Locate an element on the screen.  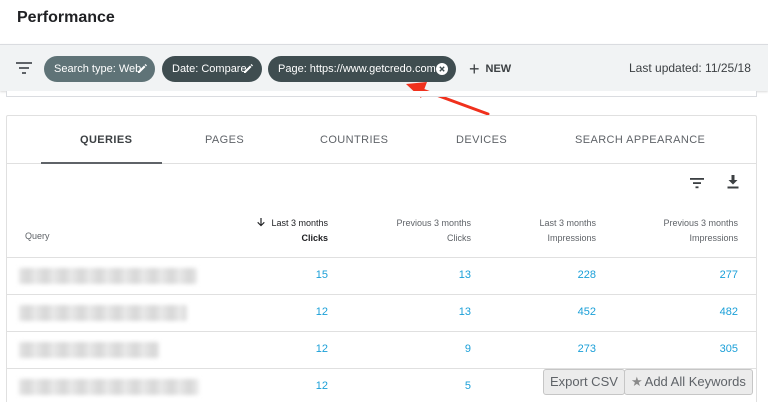
filter-rows-icon is located at coordinates (697, 183).